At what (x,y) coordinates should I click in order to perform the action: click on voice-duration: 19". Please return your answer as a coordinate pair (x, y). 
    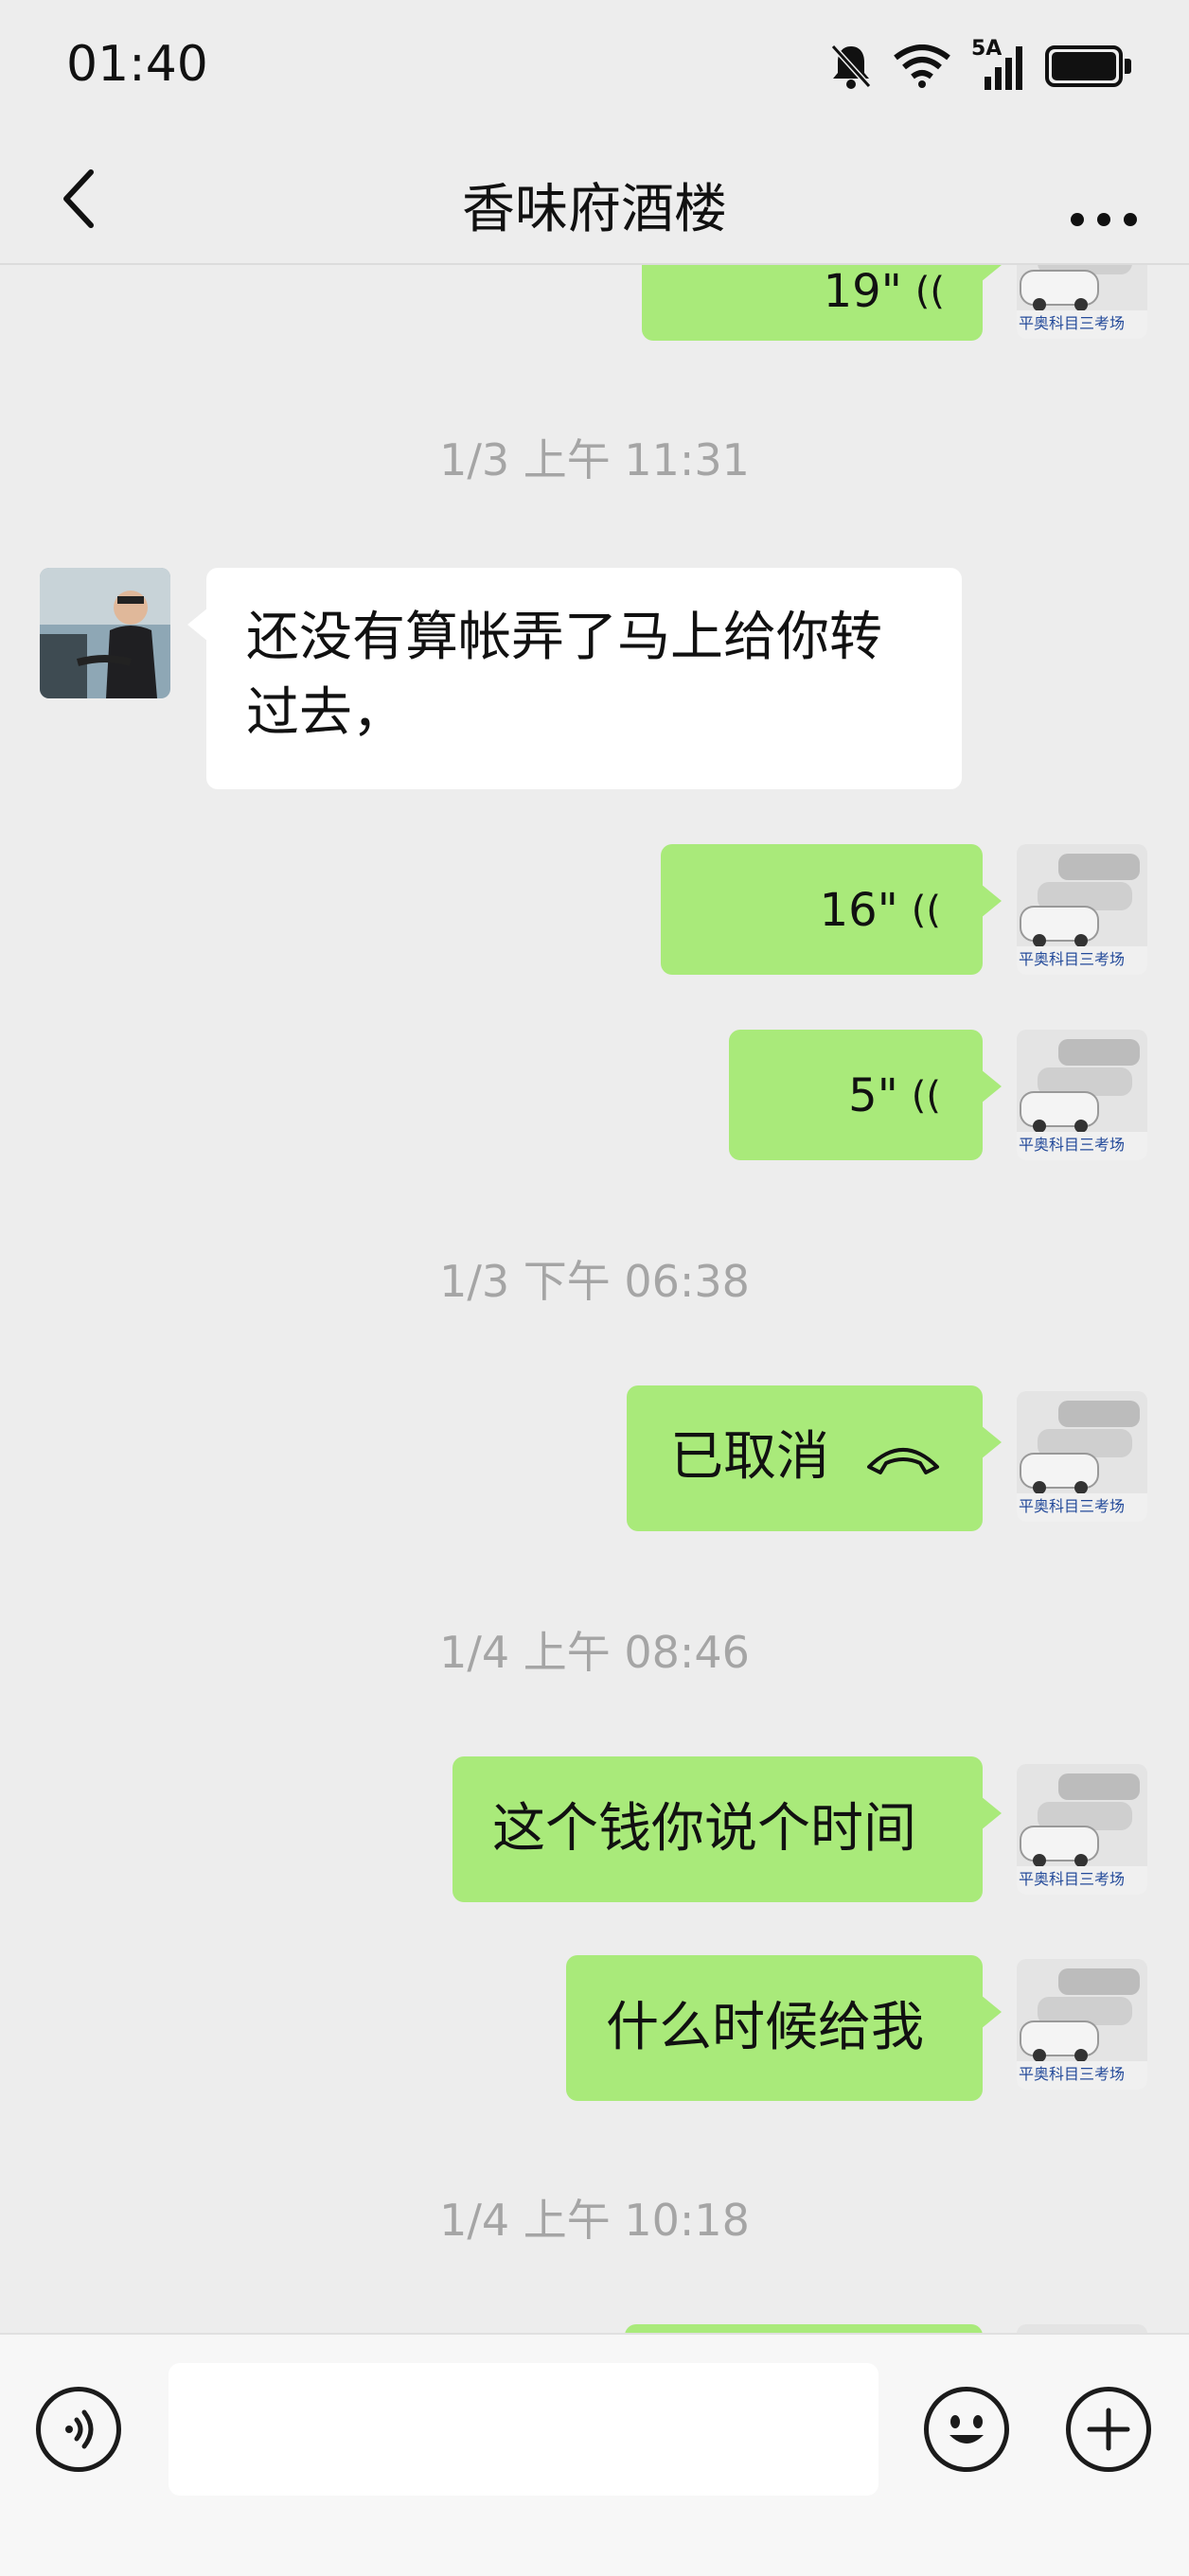
    Looking at the image, I should click on (862, 291).